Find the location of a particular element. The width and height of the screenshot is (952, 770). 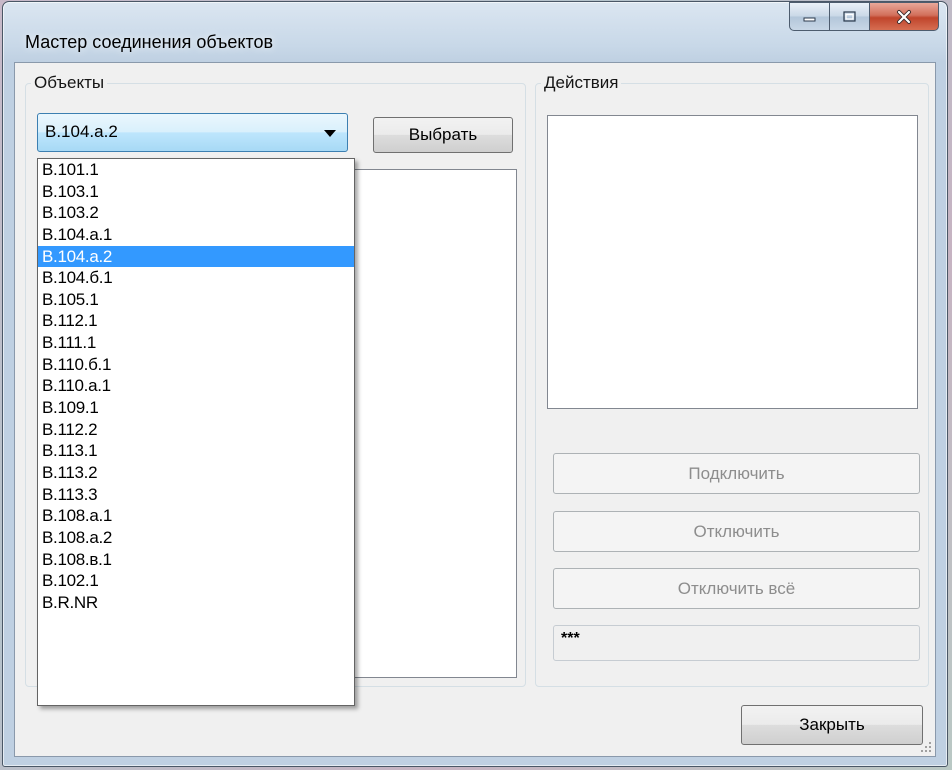

disconnect-button-label: Отключить is located at coordinates (736, 531).